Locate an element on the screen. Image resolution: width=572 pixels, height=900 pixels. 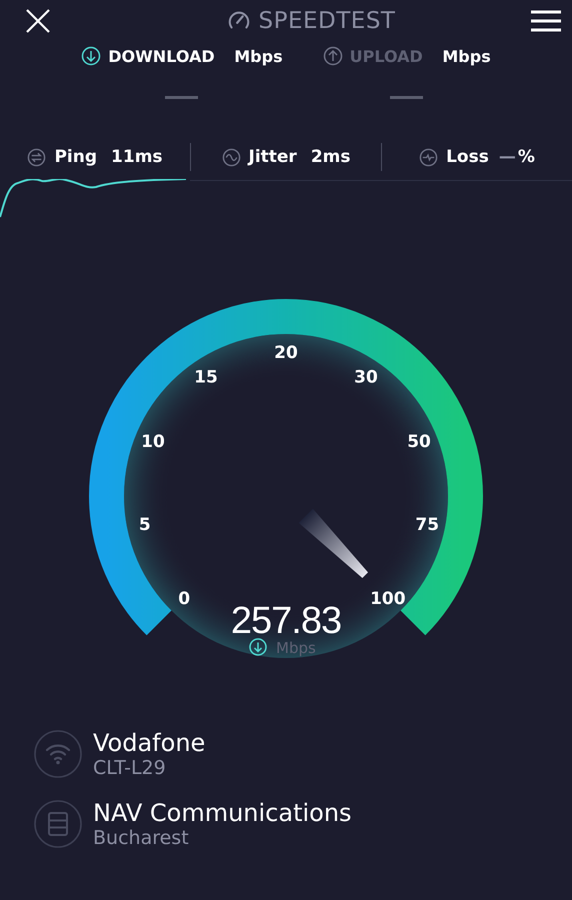
metric-value: — is located at coordinates (507, 157).